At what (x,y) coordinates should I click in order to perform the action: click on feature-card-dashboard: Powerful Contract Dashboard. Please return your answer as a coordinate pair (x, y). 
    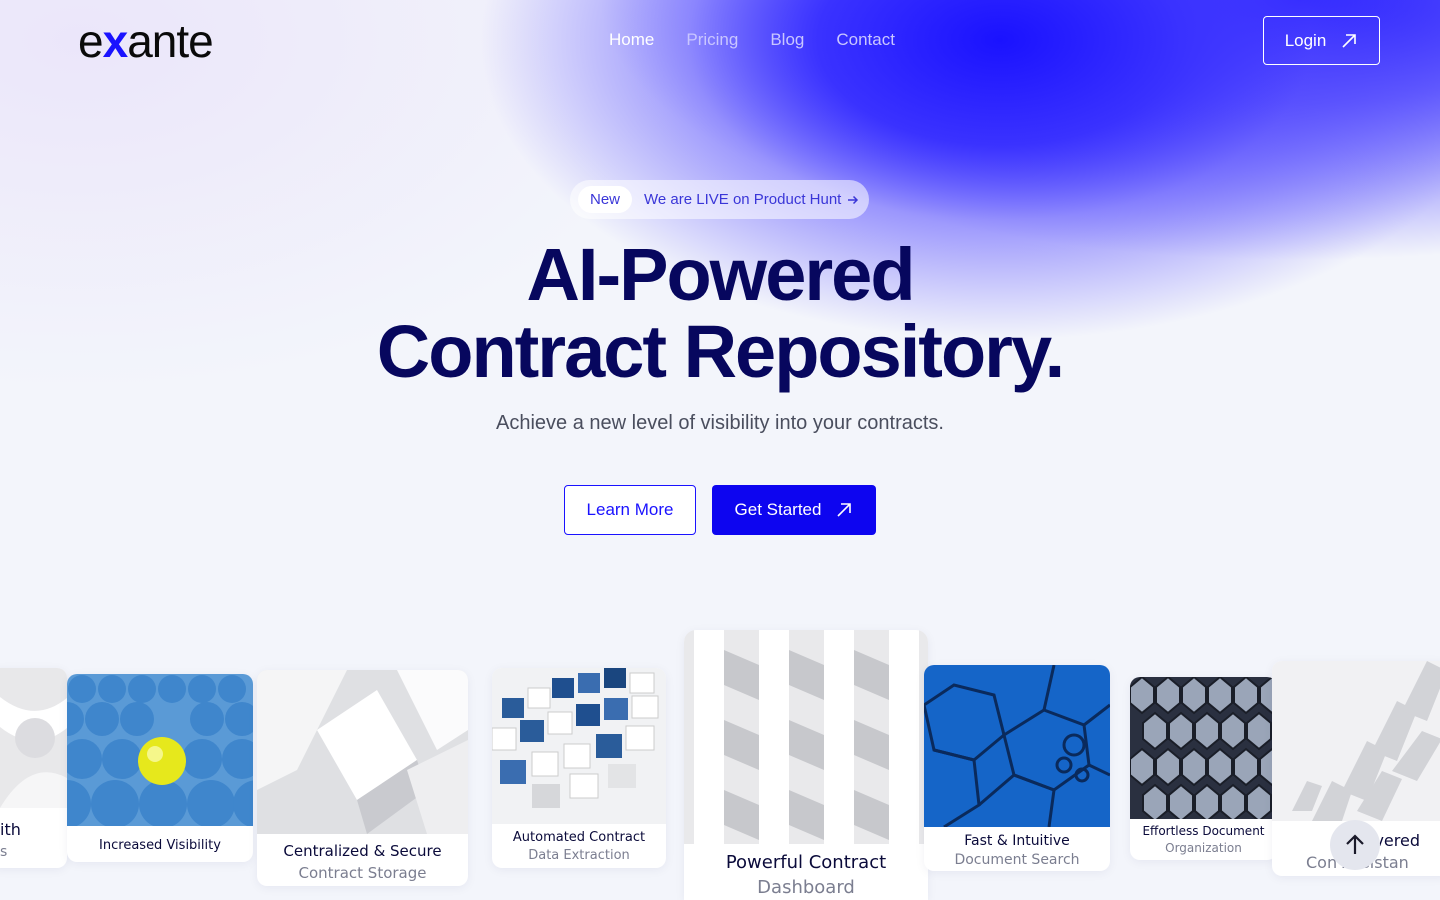
    Looking at the image, I should click on (806, 765).